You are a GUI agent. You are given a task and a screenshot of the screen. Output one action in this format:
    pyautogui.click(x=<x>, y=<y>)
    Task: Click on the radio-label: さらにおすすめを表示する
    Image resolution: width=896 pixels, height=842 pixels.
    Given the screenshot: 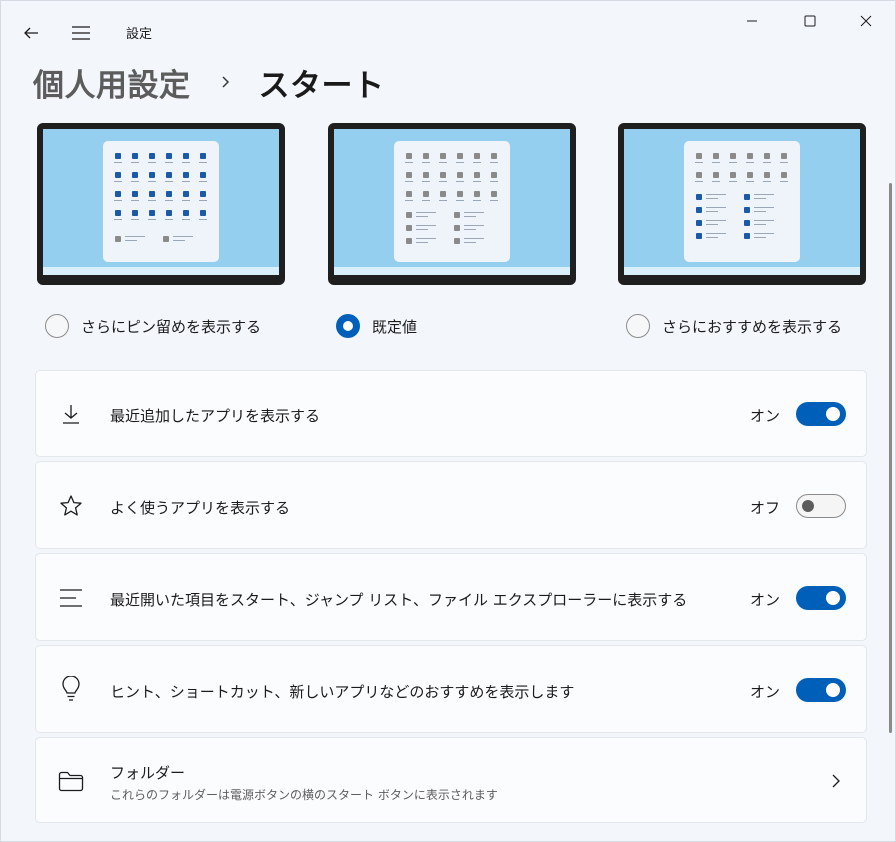 What is the action you would take?
    pyautogui.click(x=752, y=326)
    